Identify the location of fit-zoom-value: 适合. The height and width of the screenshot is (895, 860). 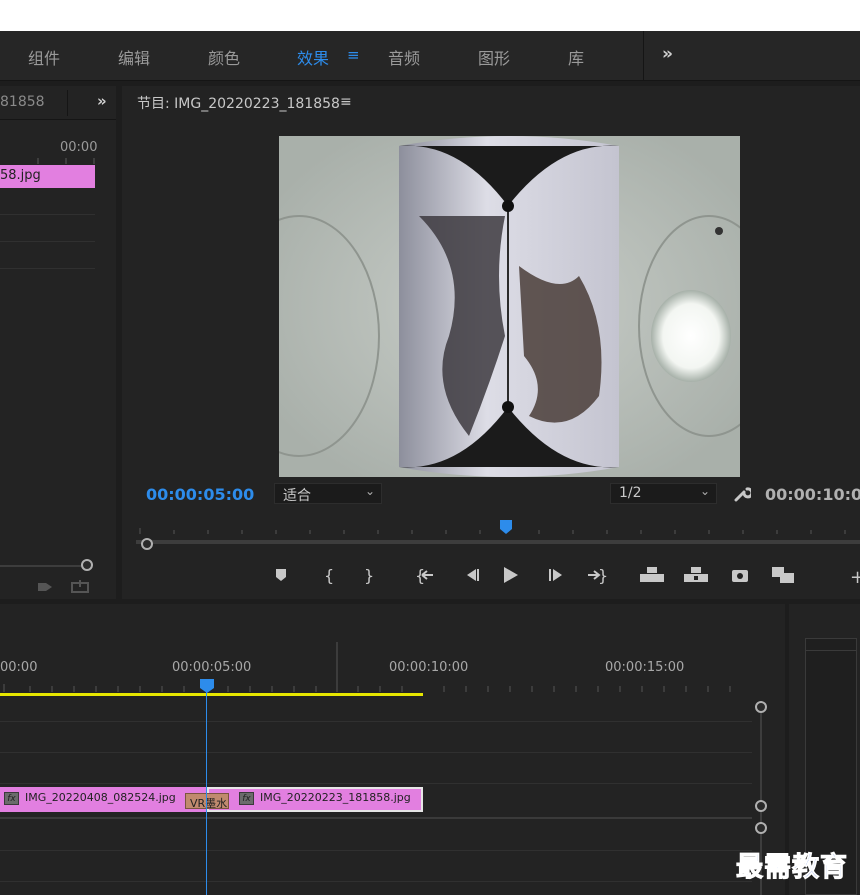
(297, 496).